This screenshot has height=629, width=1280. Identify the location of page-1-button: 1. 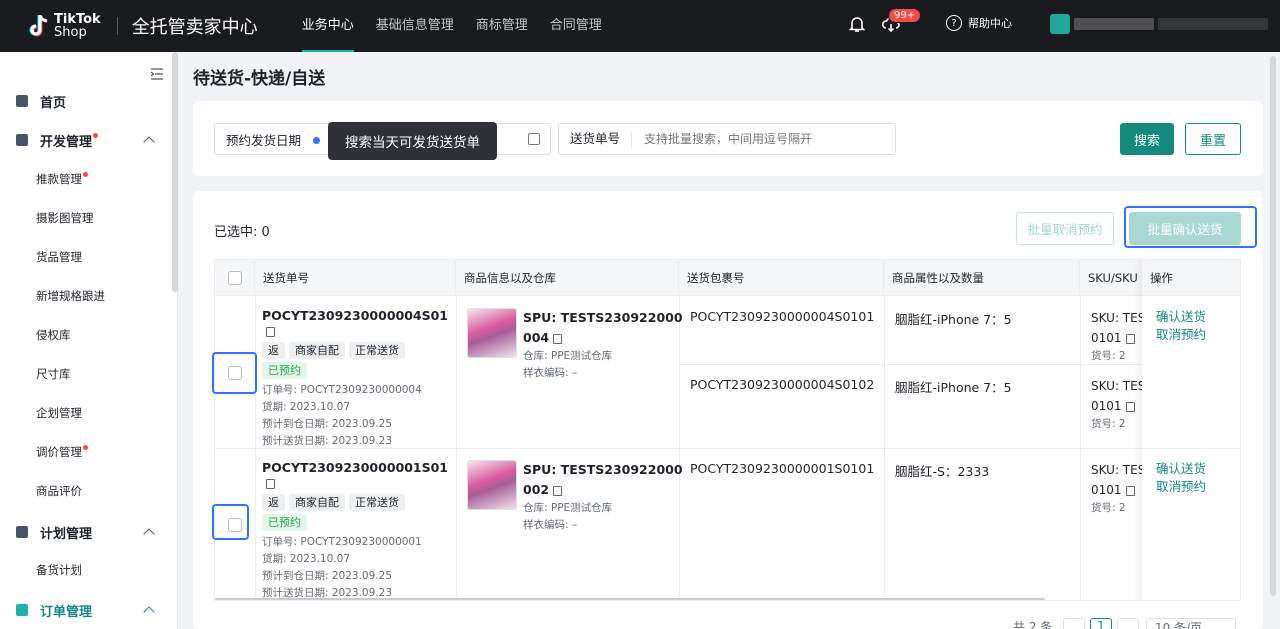
(1101, 623).